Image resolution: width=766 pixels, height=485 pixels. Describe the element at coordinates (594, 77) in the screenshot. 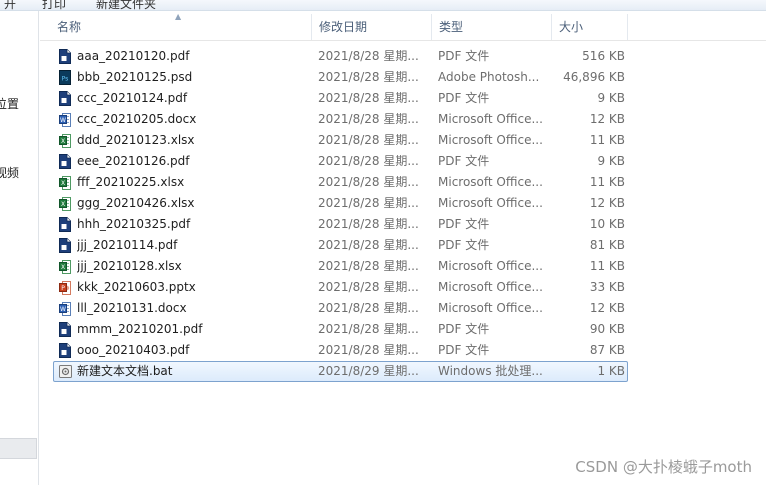

I see `file-size: 46,896 KB` at that location.